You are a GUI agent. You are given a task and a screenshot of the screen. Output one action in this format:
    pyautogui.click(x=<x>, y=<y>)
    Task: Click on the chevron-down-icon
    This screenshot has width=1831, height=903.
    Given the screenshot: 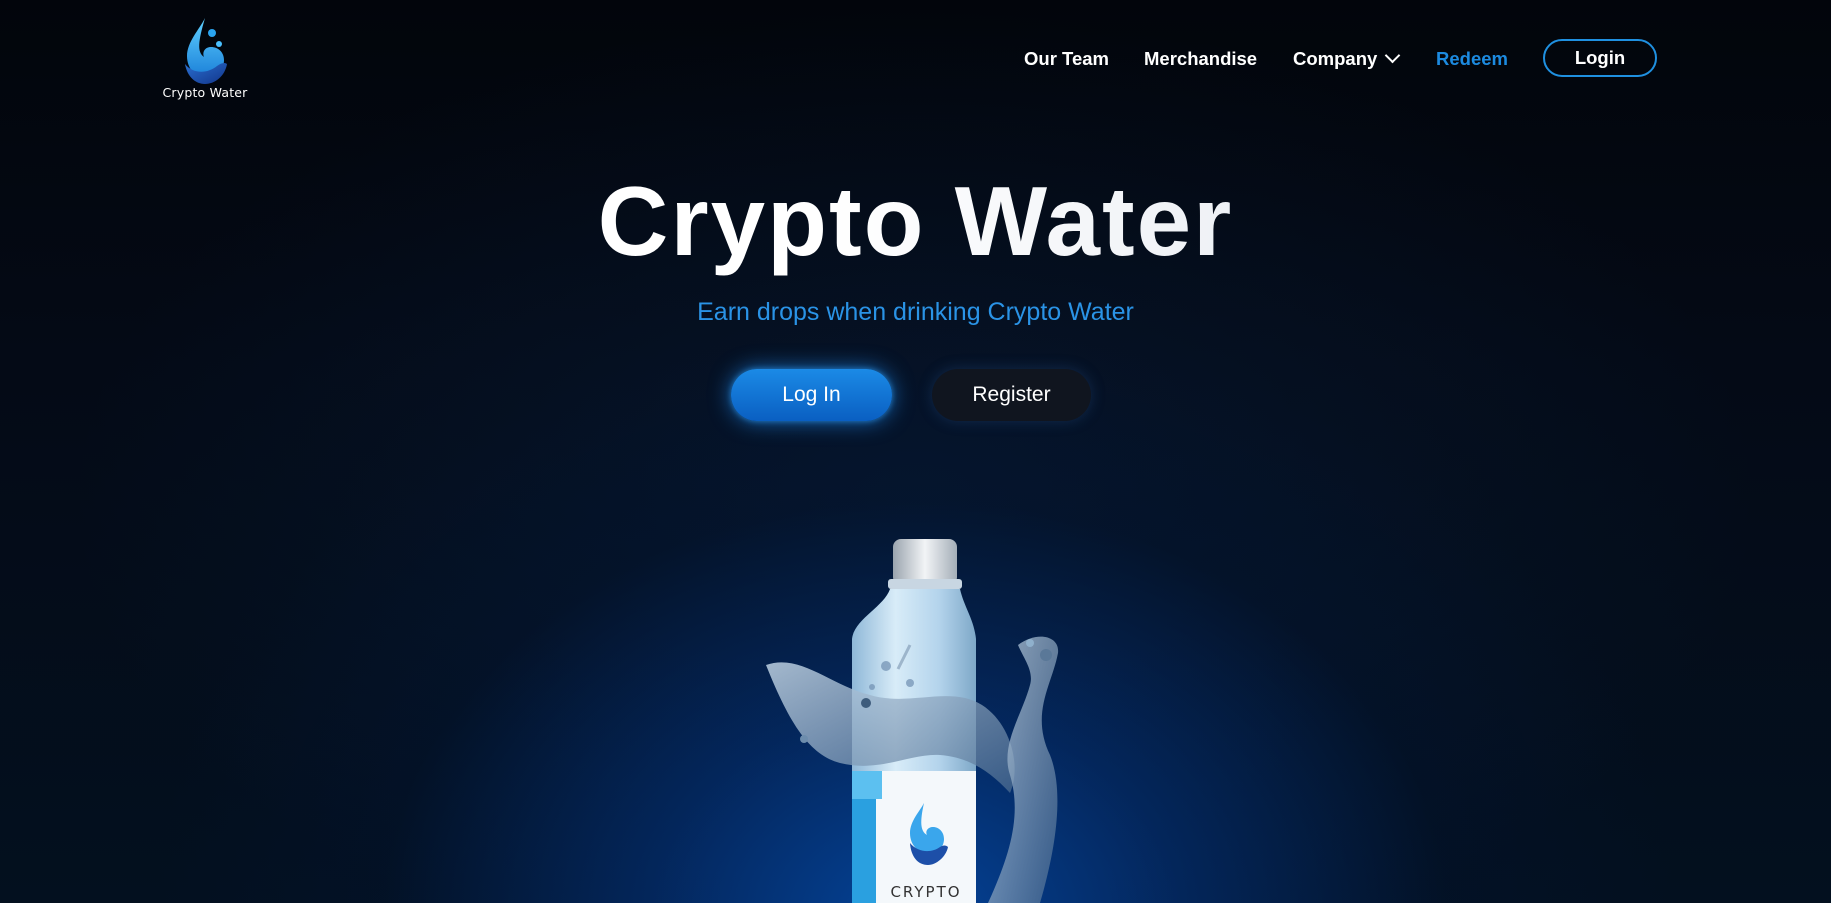 What is the action you would take?
    pyautogui.click(x=1393, y=55)
    